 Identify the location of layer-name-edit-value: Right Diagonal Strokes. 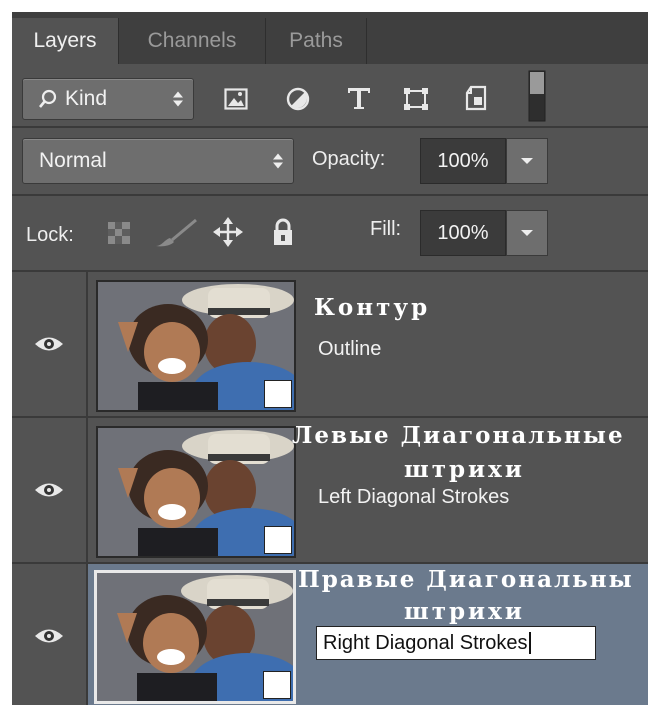
(425, 642).